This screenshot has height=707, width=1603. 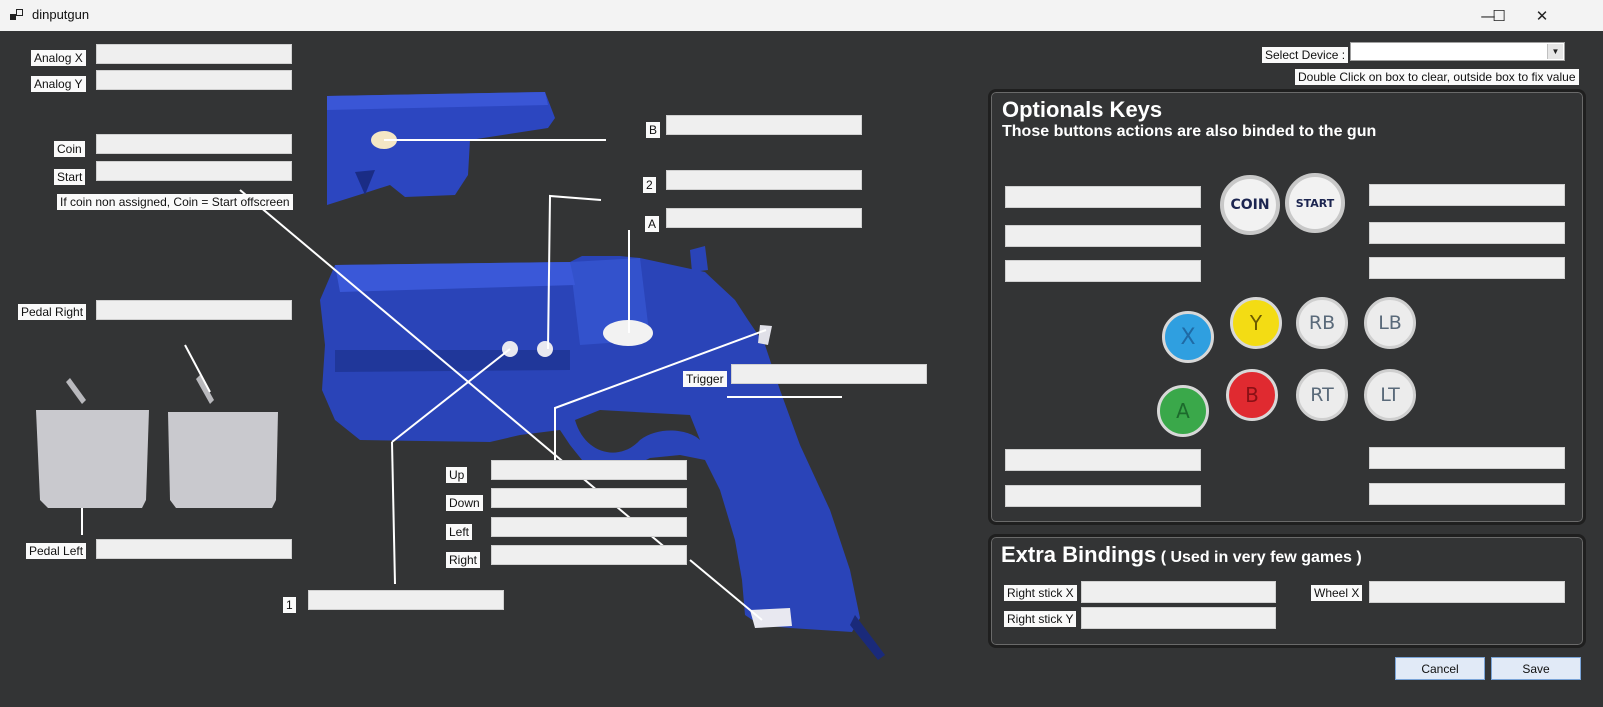 I want to click on lb-button-text: LB, so click(x=1390, y=323).